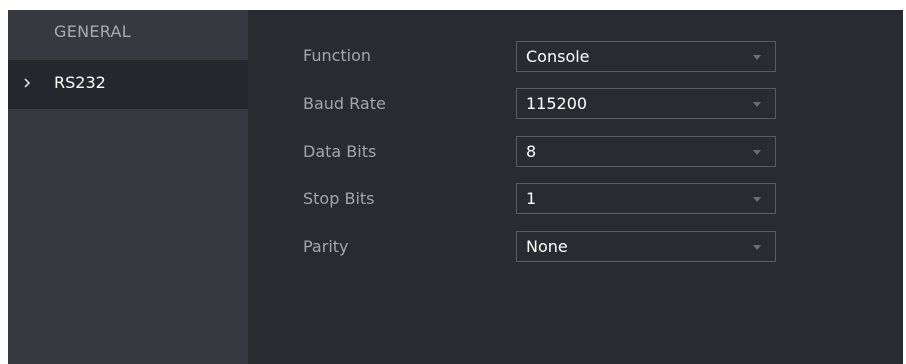  I want to click on chevron-right-icon, so click(27, 83).